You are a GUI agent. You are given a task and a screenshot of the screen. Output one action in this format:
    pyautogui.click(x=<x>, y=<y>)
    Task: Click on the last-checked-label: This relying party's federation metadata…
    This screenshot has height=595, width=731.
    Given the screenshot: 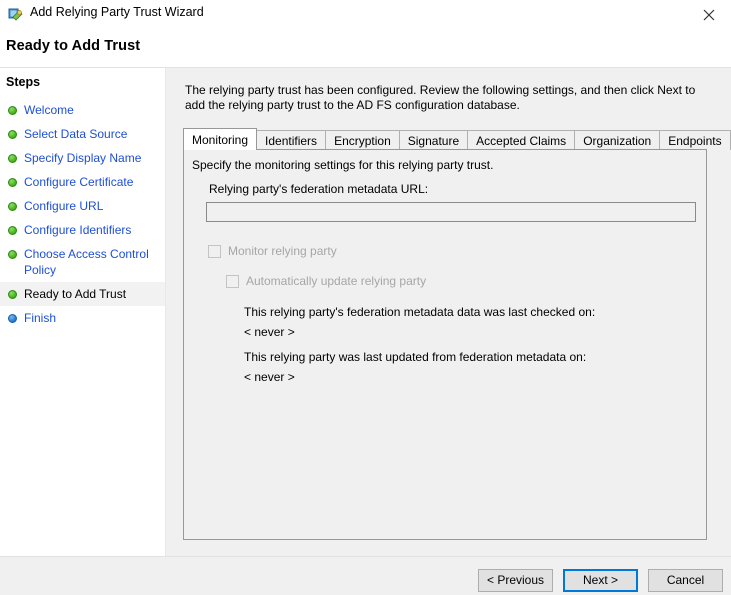 What is the action you would take?
    pyautogui.click(x=420, y=312)
    